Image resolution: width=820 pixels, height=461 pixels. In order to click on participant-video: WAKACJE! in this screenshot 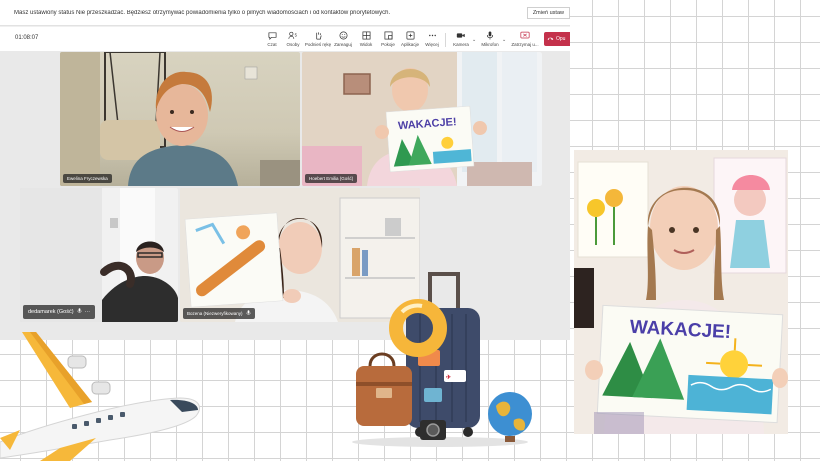, I will do `click(422, 119)`.